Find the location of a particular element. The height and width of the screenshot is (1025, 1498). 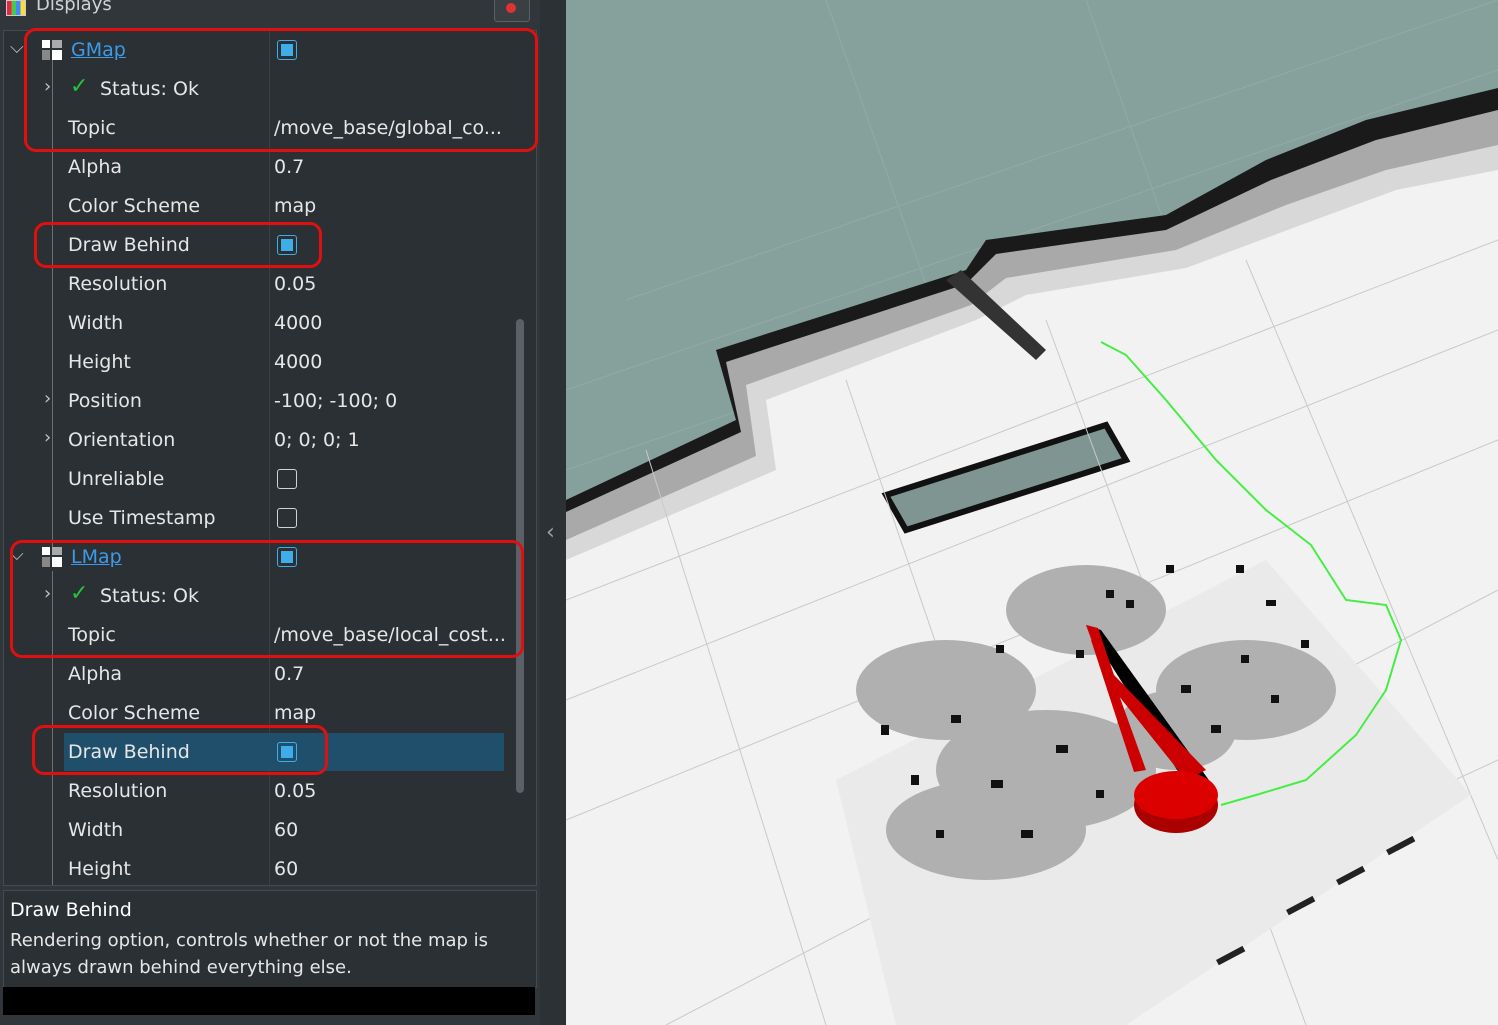

property-row-orientation: › Orientation 0; 0; 0; 1 is located at coordinates (254, 440).